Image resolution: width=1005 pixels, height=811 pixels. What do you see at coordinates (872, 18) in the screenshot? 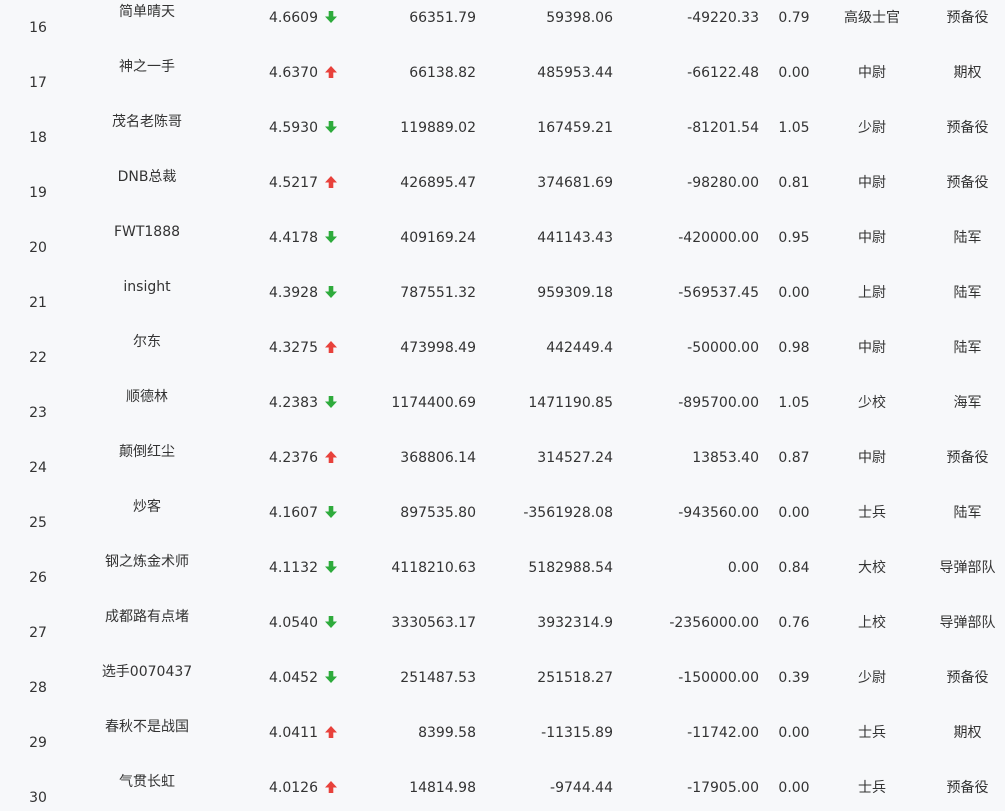
I see `level-cell: 高级士官` at bounding box center [872, 18].